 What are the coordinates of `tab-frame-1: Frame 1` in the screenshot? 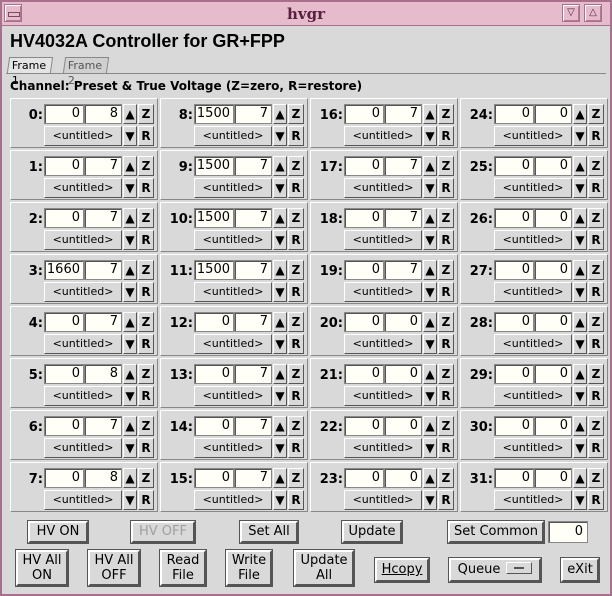 It's located at (30, 72).